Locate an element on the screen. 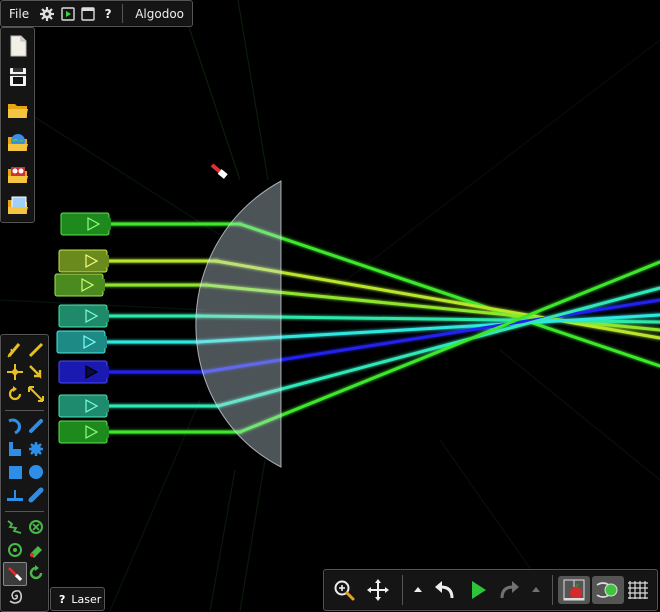 The height and width of the screenshot is (612, 660). open-scene-button is located at coordinates (18, 110).